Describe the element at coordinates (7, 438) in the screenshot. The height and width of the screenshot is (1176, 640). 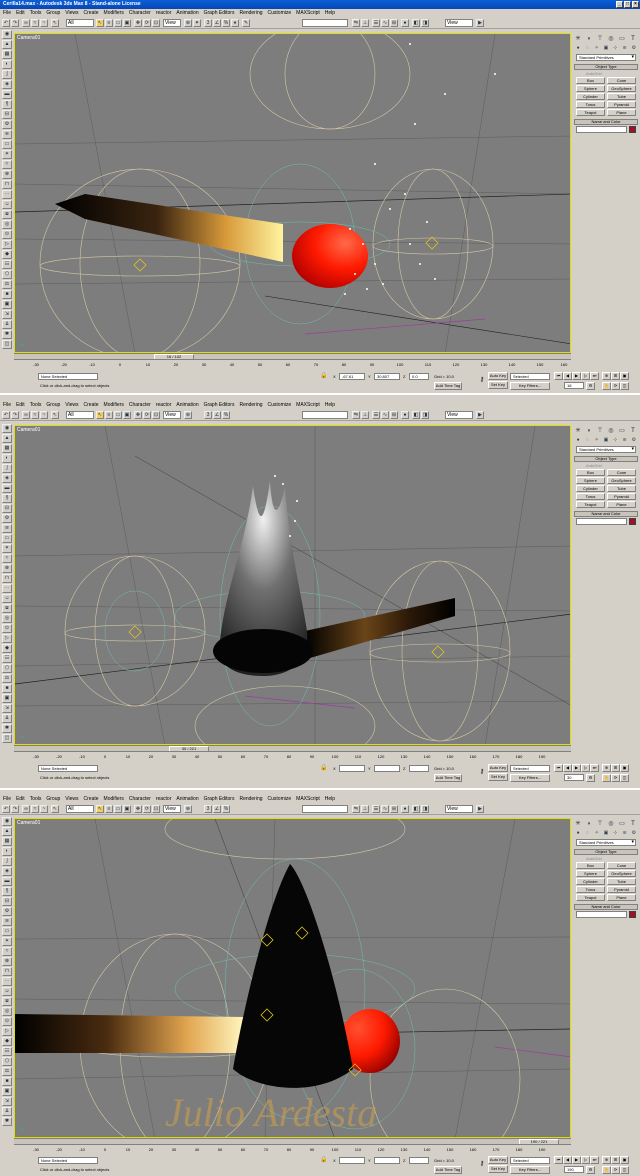
I see `rigid-body-icon: ▲` at that location.